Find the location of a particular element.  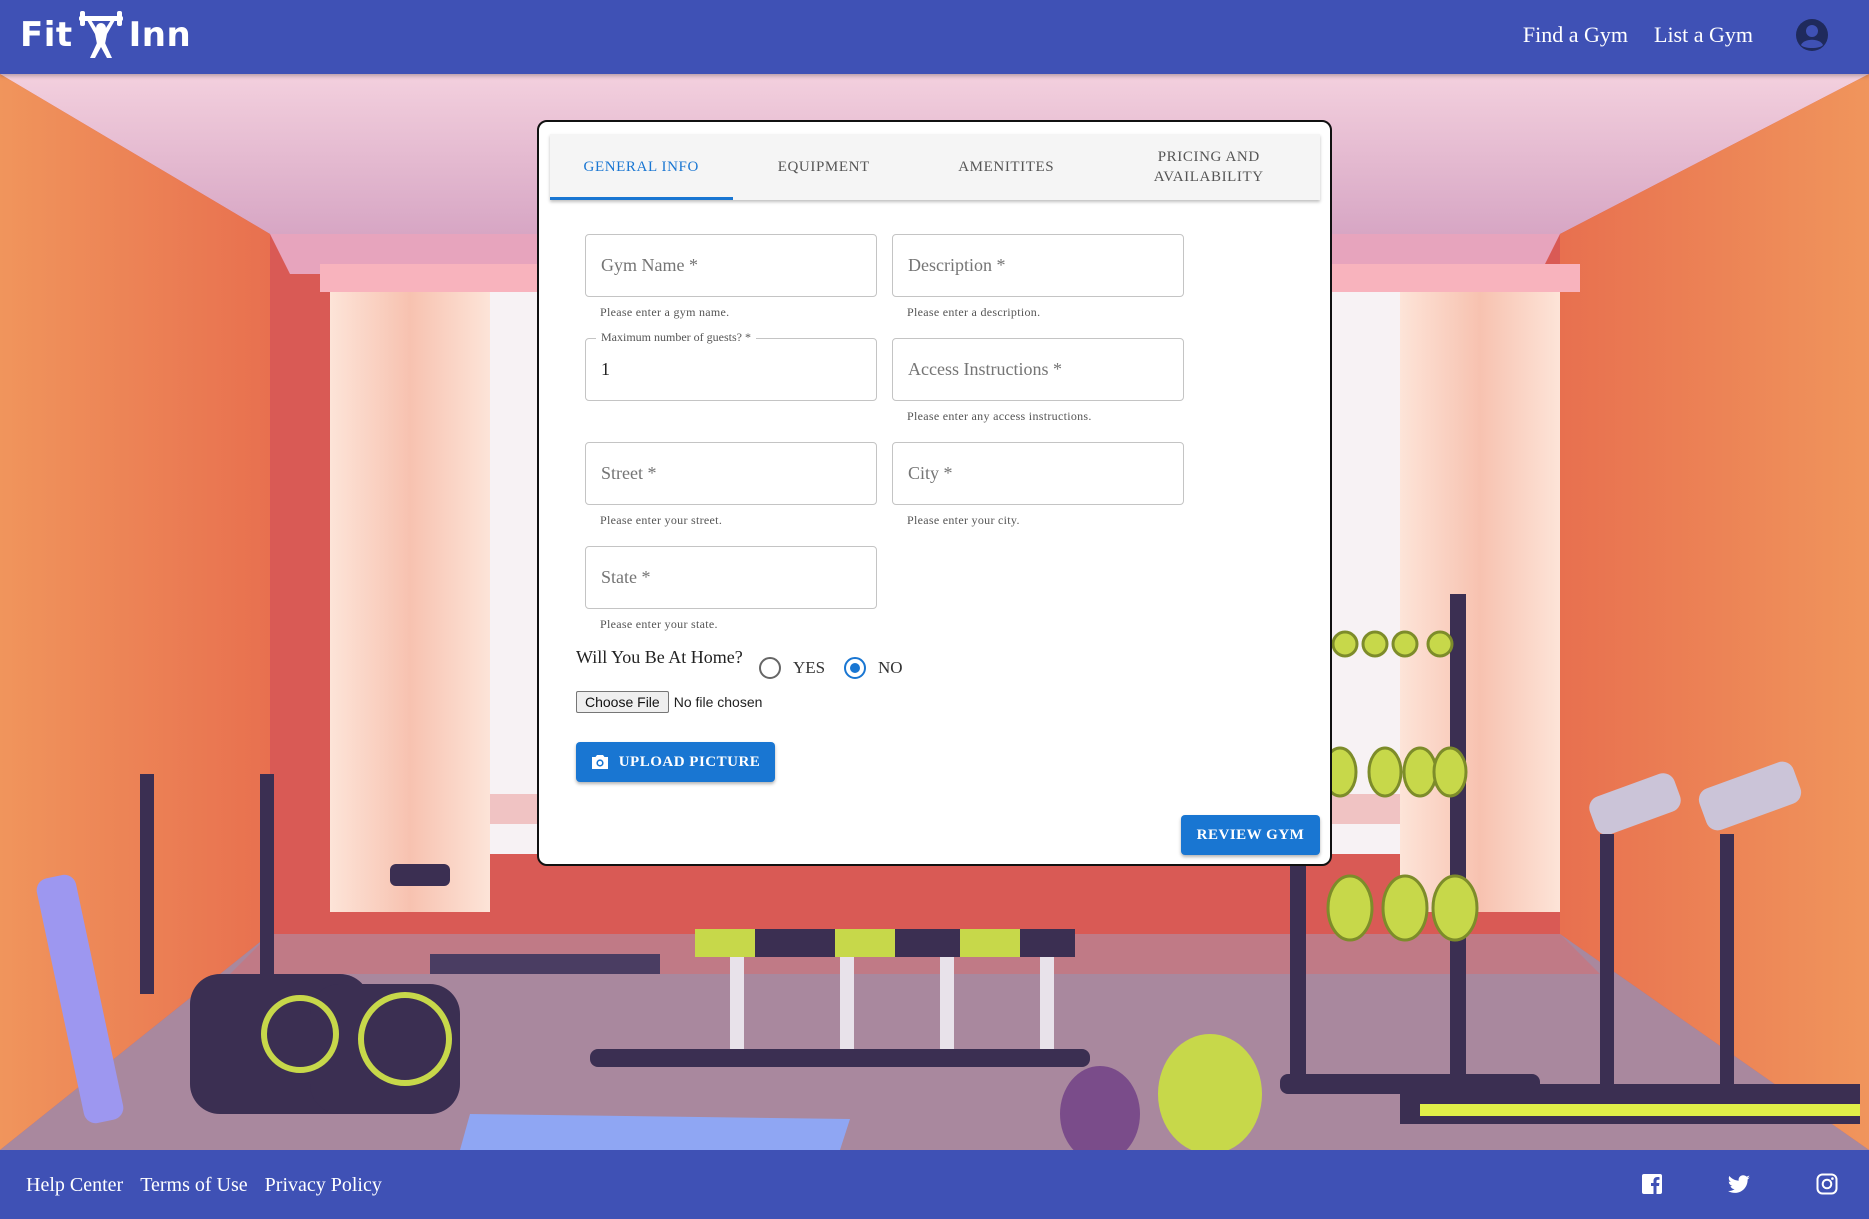

access-instructions-field is located at coordinates (1038, 369).